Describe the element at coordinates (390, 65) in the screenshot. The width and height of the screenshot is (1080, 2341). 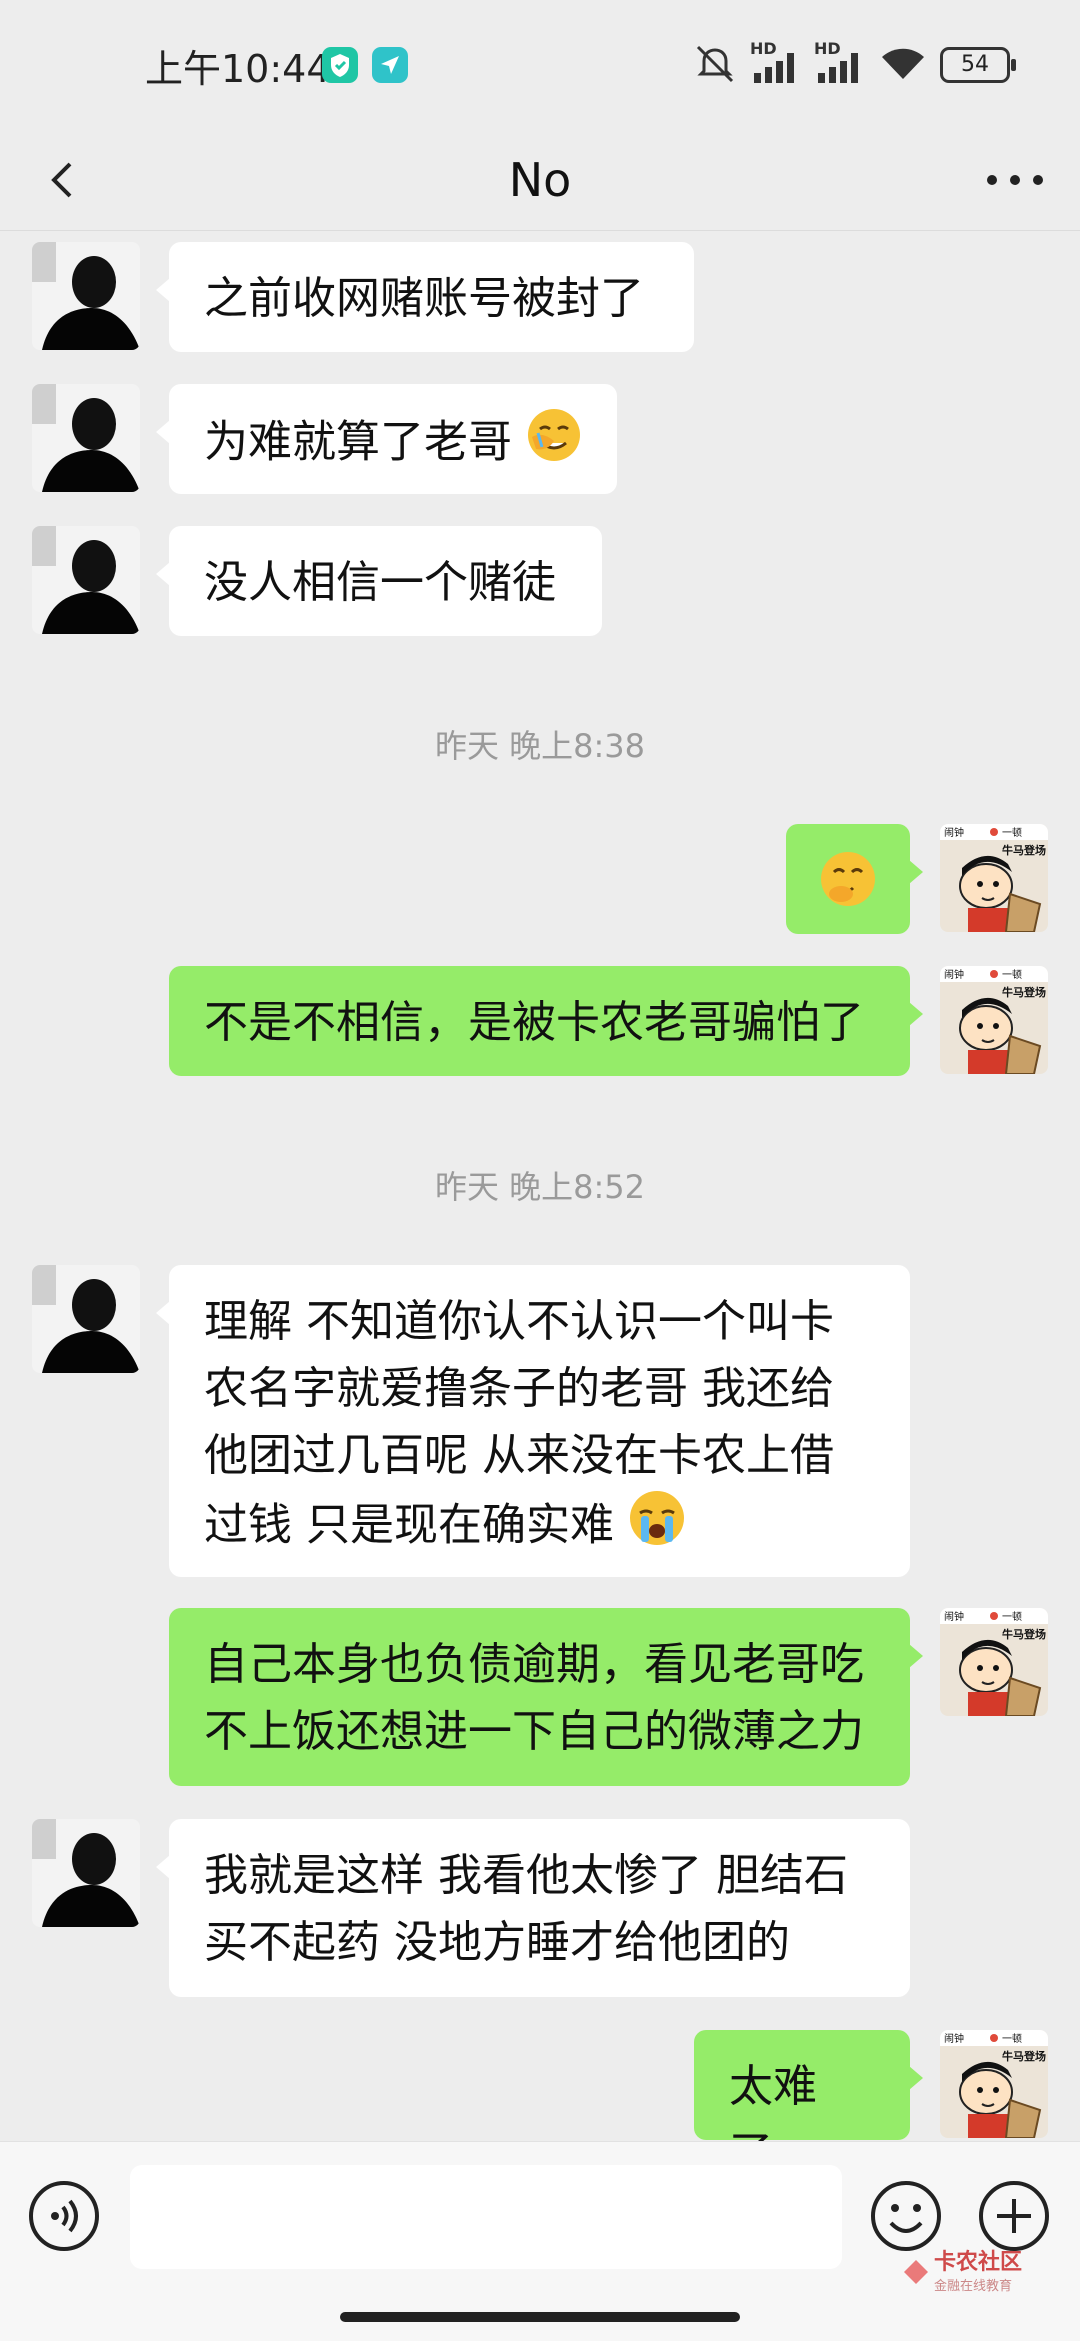
I see `location-arrow-icon` at that location.